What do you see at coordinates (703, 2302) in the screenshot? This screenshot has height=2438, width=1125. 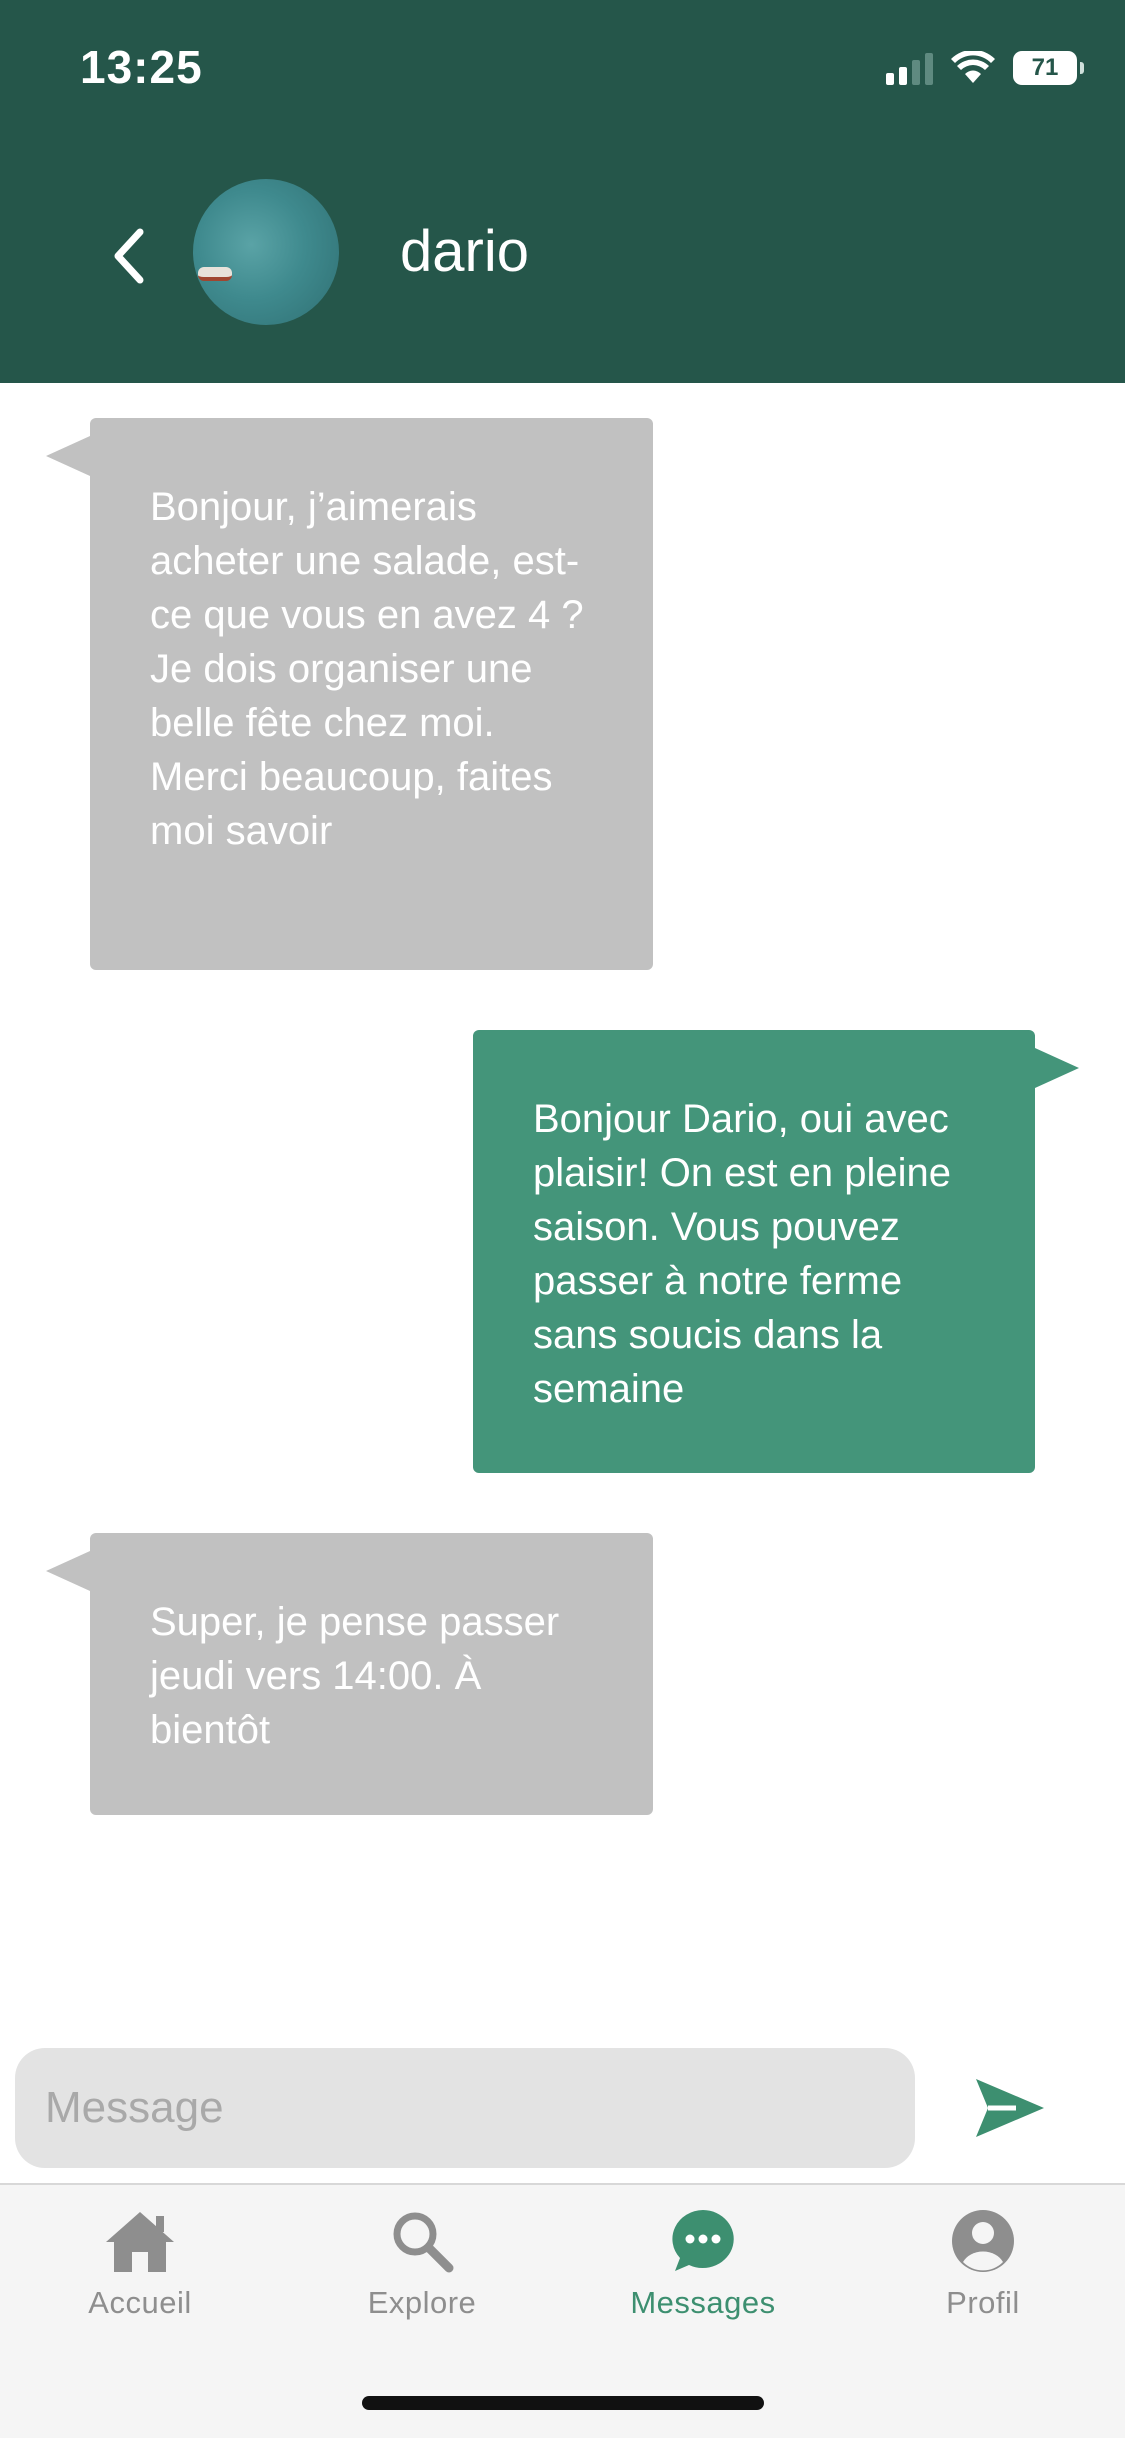 I see `tab-label: Messages` at bounding box center [703, 2302].